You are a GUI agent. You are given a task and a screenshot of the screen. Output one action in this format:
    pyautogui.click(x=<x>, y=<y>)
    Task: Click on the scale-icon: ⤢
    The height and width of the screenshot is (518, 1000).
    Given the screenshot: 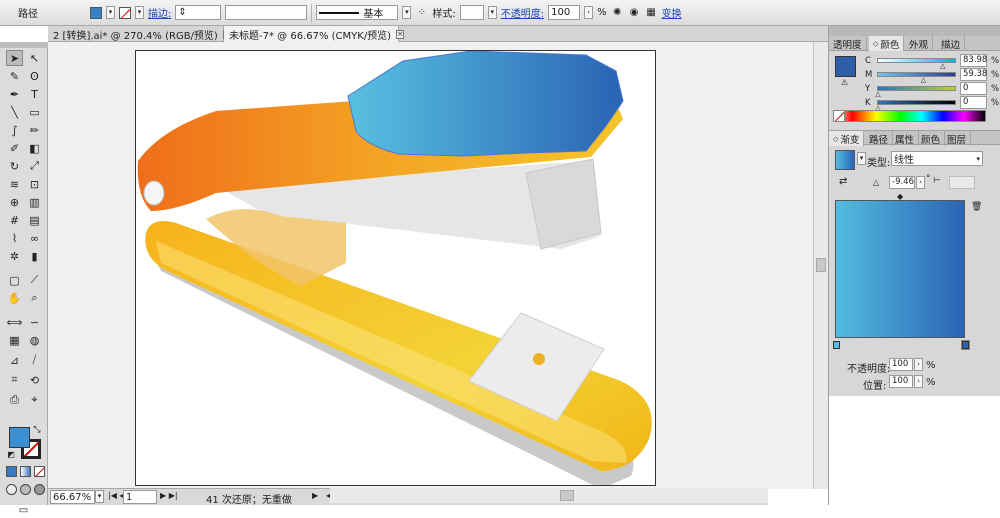 What is the action you would take?
    pyautogui.click(x=34, y=166)
    